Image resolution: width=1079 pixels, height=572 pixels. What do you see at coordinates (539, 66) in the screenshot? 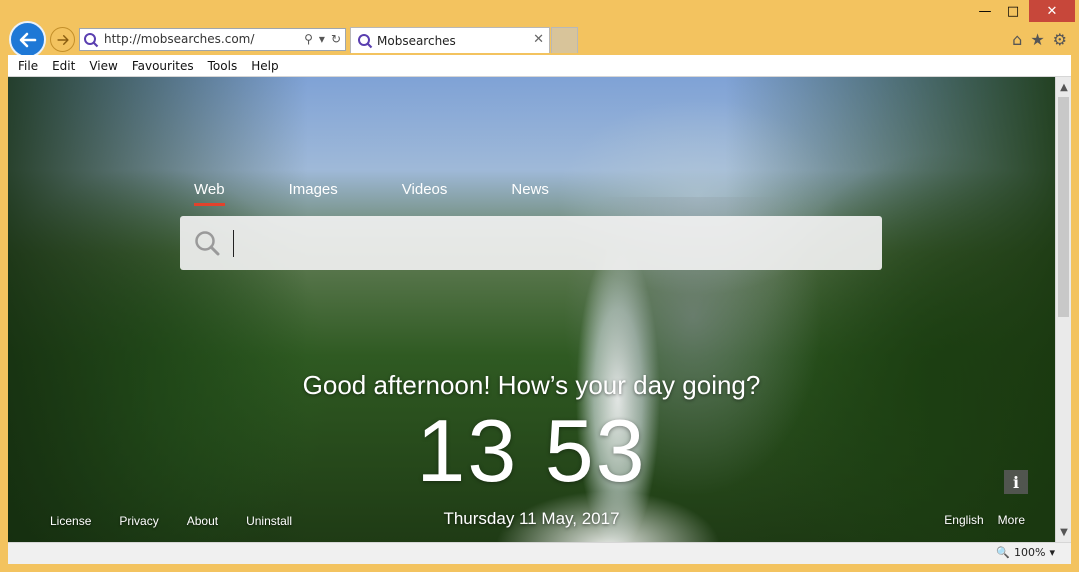
I see `menu-bar: File Edit View Favourites Tools Help` at bounding box center [539, 66].